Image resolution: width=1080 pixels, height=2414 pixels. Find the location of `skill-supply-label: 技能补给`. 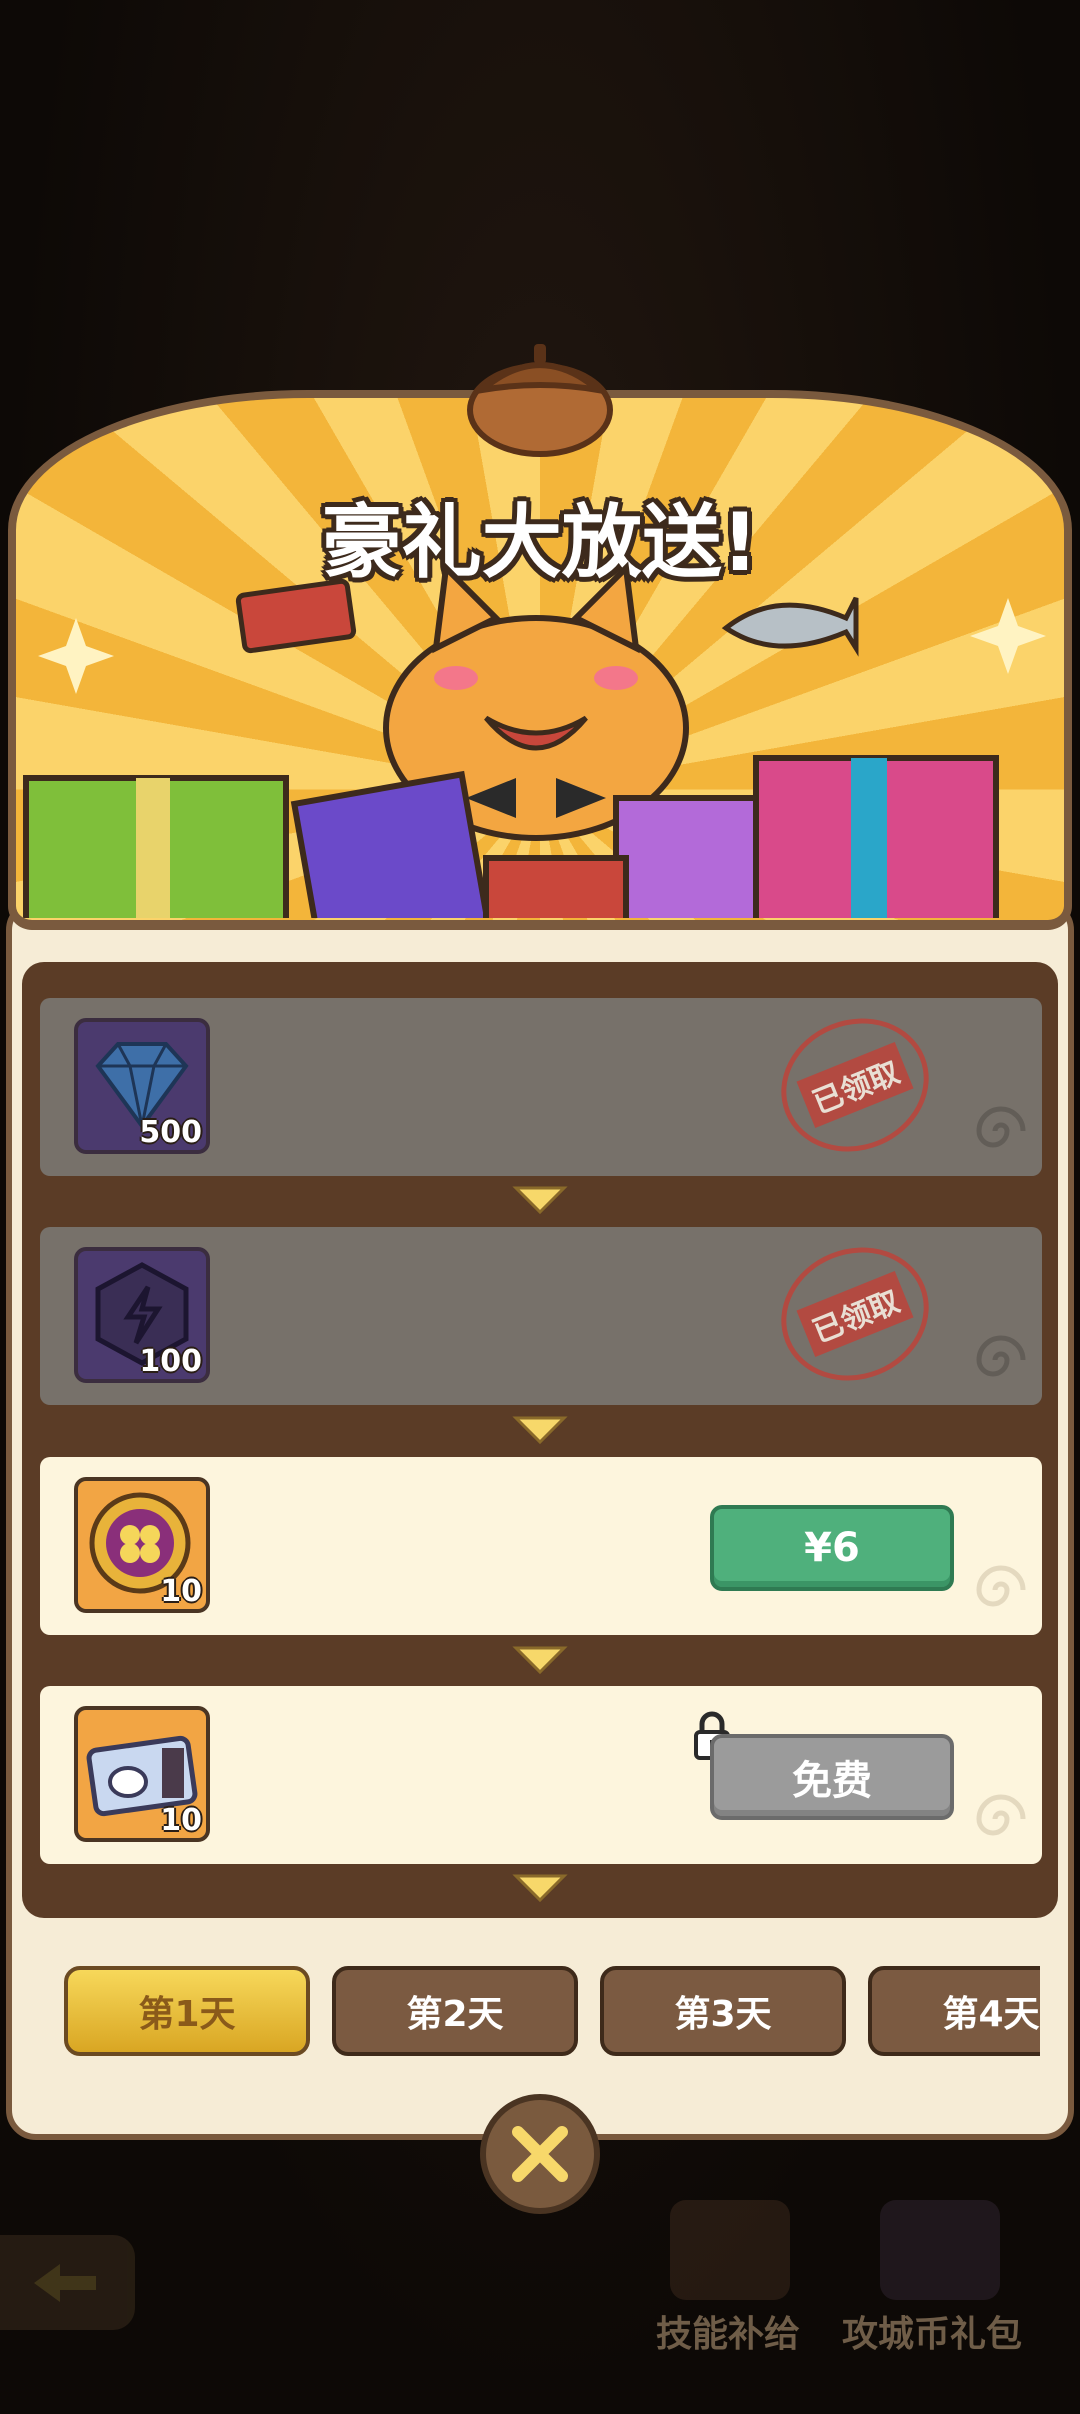

skill-supply-label: 技能补给 is located at coordinates (728, 2334).